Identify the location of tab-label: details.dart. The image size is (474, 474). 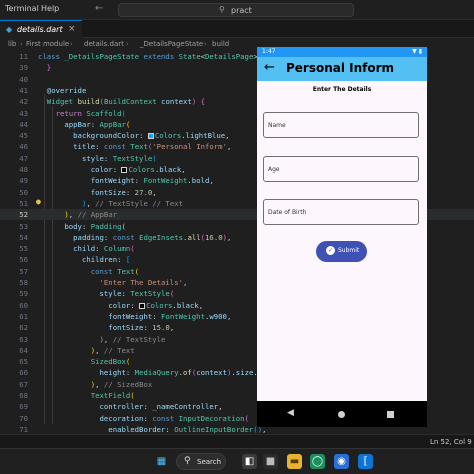
(40, 29).